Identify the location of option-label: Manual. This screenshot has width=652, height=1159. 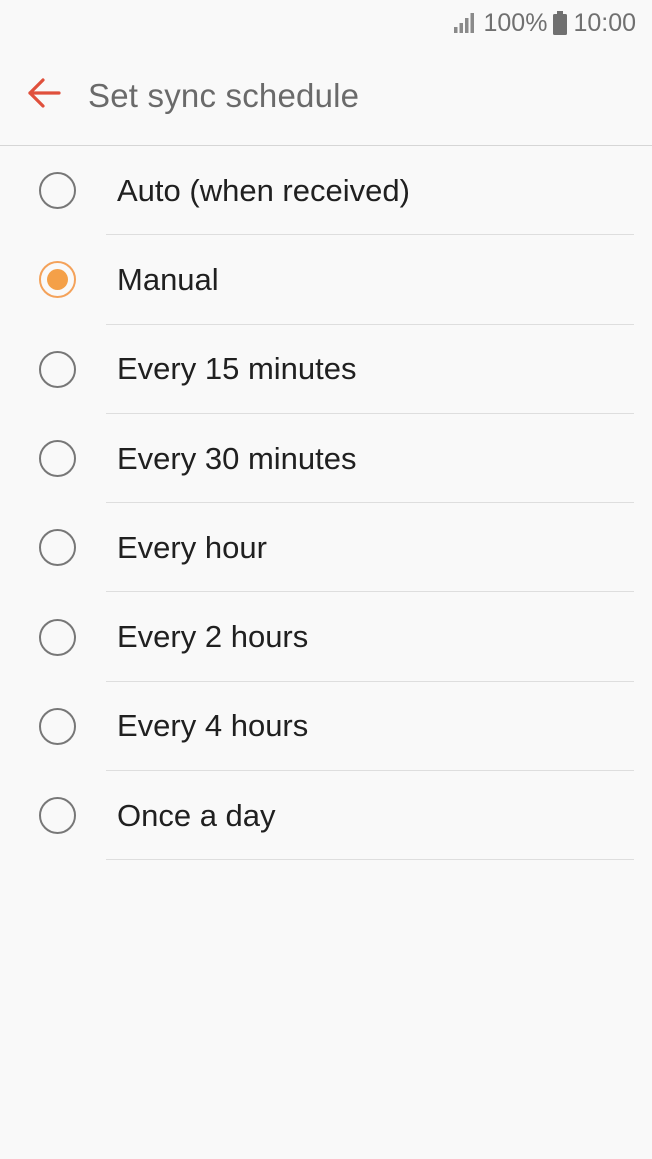
(168, 279).